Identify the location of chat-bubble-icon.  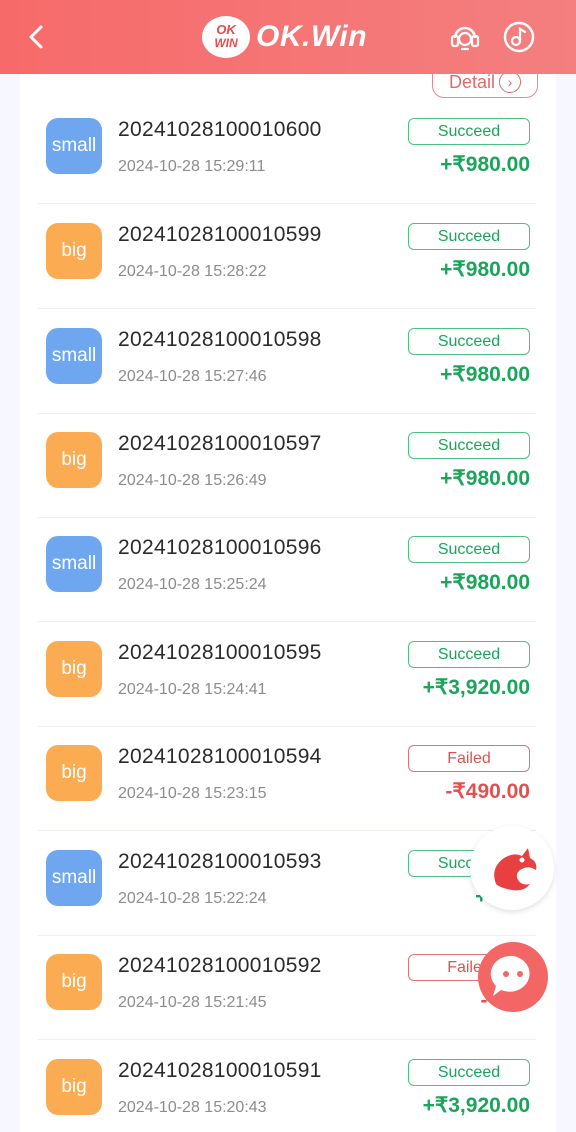
(510, 975).